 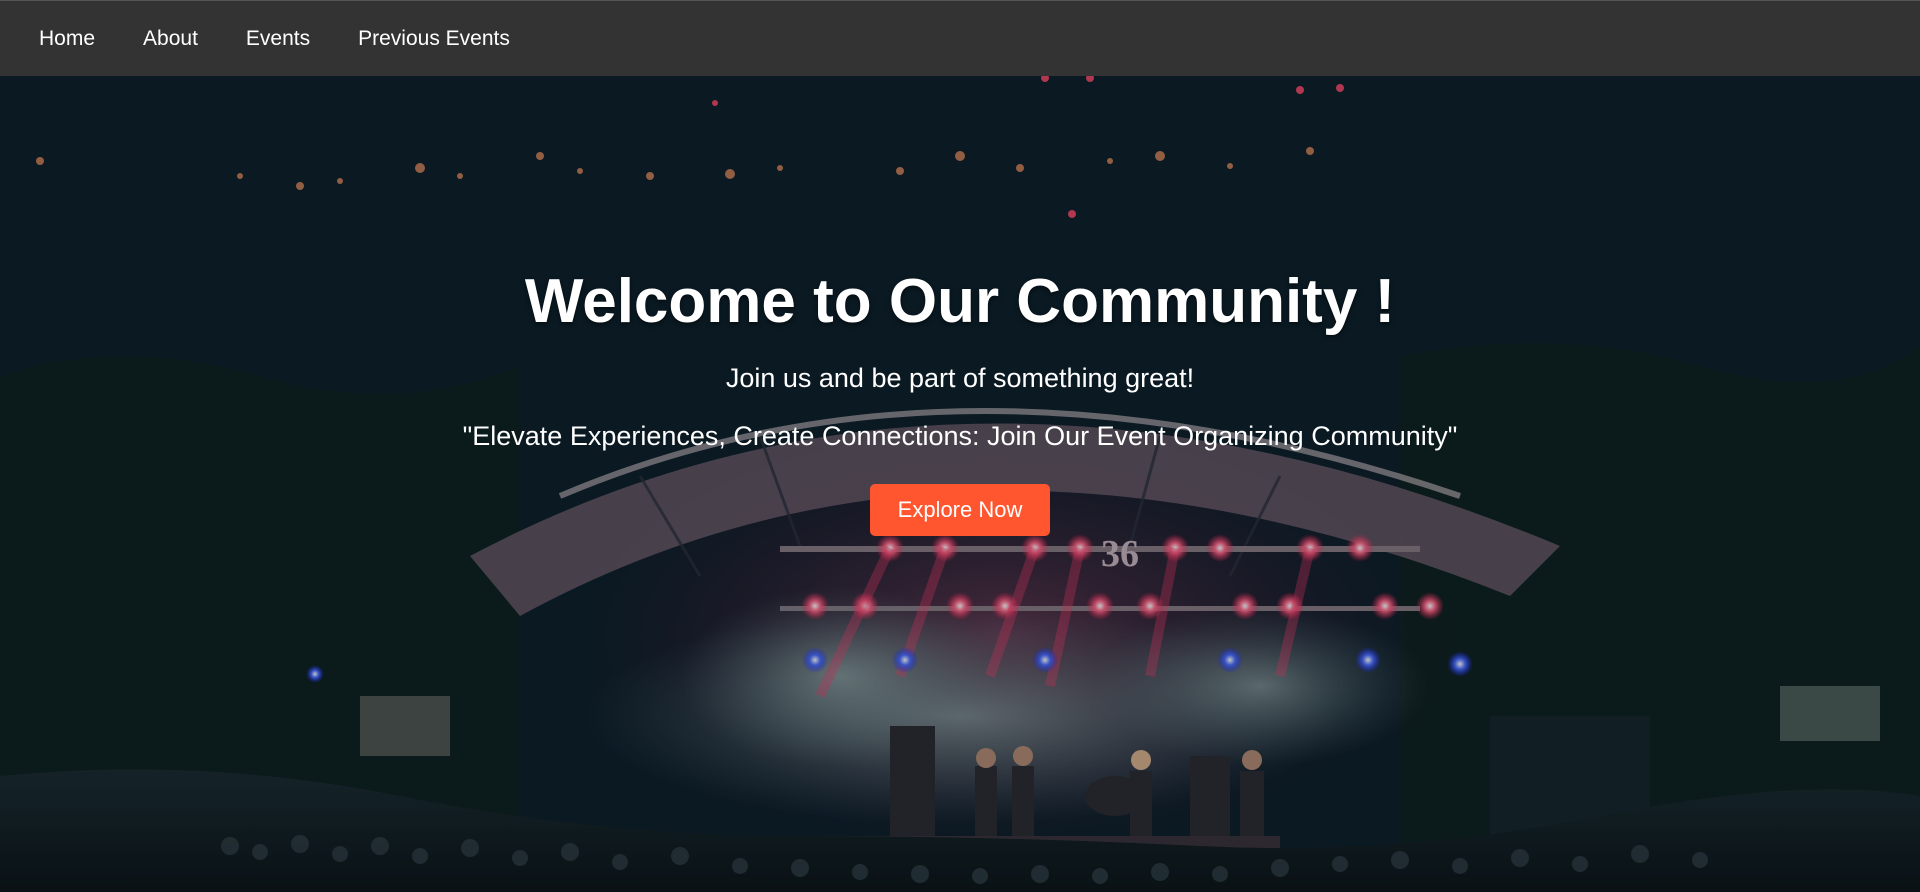 What do you see at coordinates (960, 301) in the screenshot?
I see `hero-title: Welcome to Our Community !` at bounding box center [960, 301].